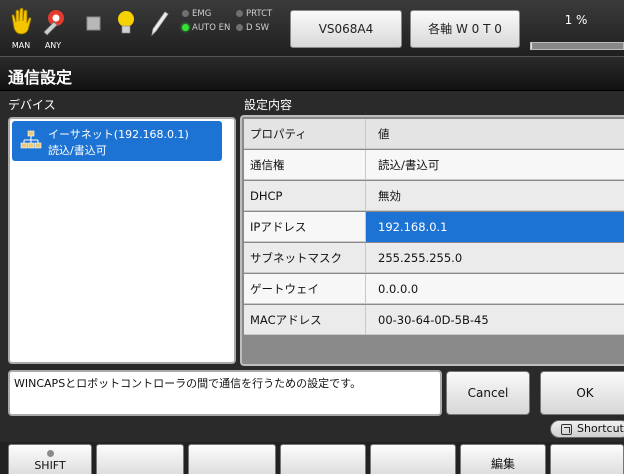 The width and height of the screenshot is (624, 474). Describe the element at coordinates (434, 134) in the screenshot. I see `settings-header-row: プロパティ値` at that location.